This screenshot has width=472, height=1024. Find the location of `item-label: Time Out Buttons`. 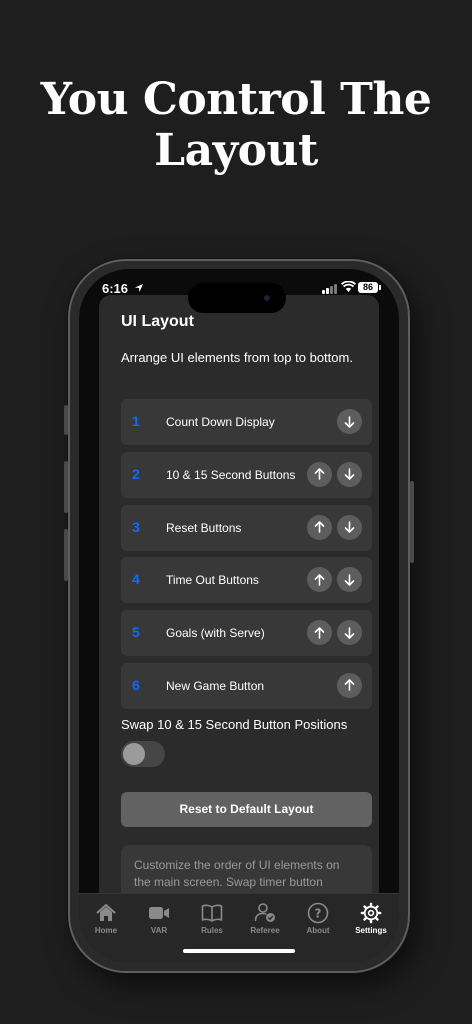

item-label: Time Out Buttons is located at coordinates (212, 580).